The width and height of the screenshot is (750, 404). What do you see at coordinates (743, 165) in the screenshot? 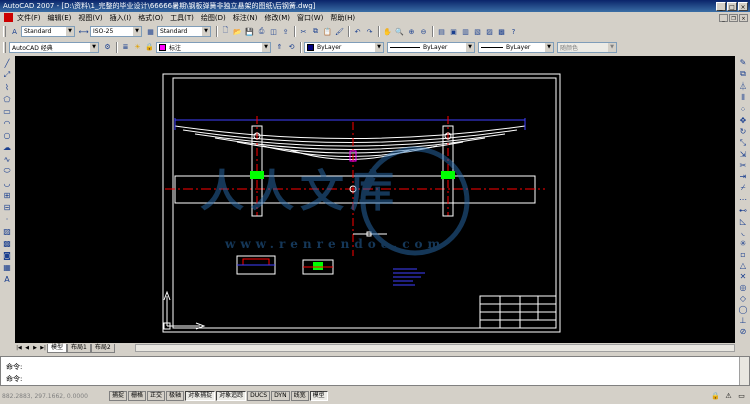
I see `trim-icon: ✂` at bounding box center [743, 165].